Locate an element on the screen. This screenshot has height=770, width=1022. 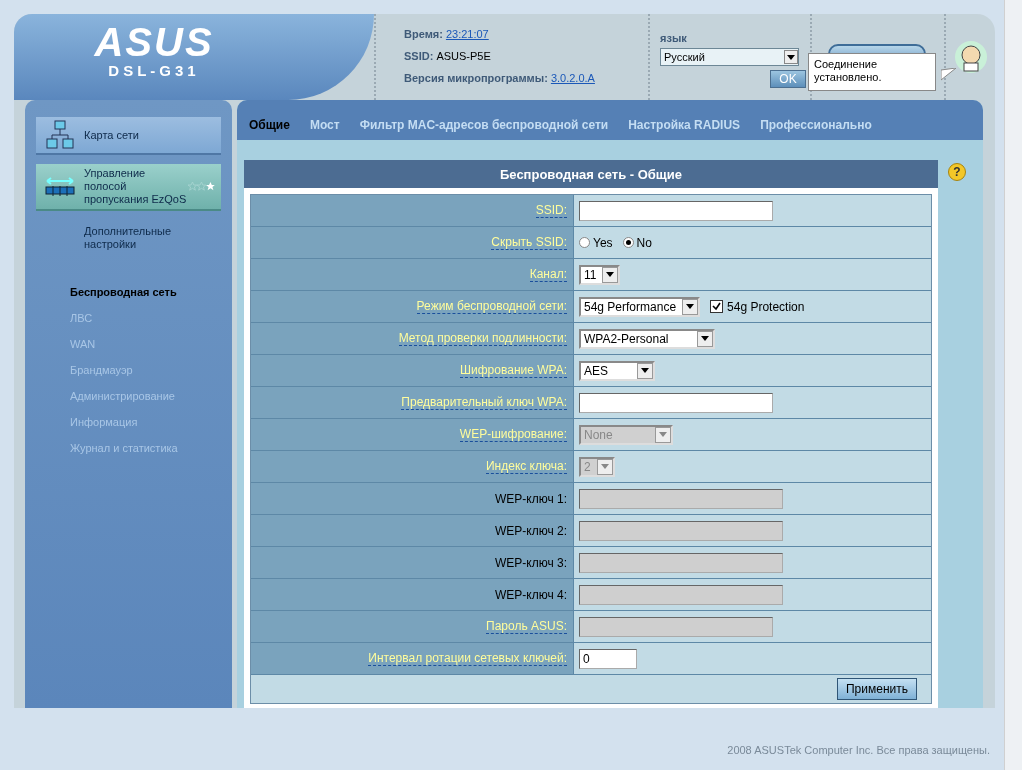
status-tooltip: Соединение установлено. is located at coordinates (872, 72).